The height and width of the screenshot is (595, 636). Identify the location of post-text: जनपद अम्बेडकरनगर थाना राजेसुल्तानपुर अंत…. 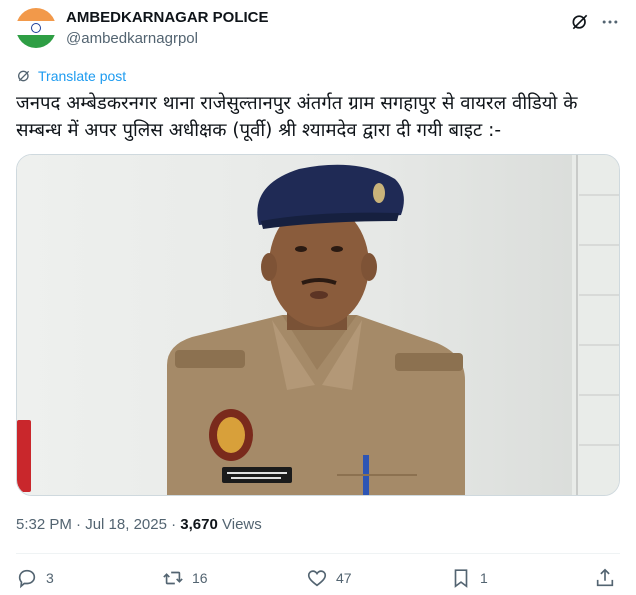
(297, 117).